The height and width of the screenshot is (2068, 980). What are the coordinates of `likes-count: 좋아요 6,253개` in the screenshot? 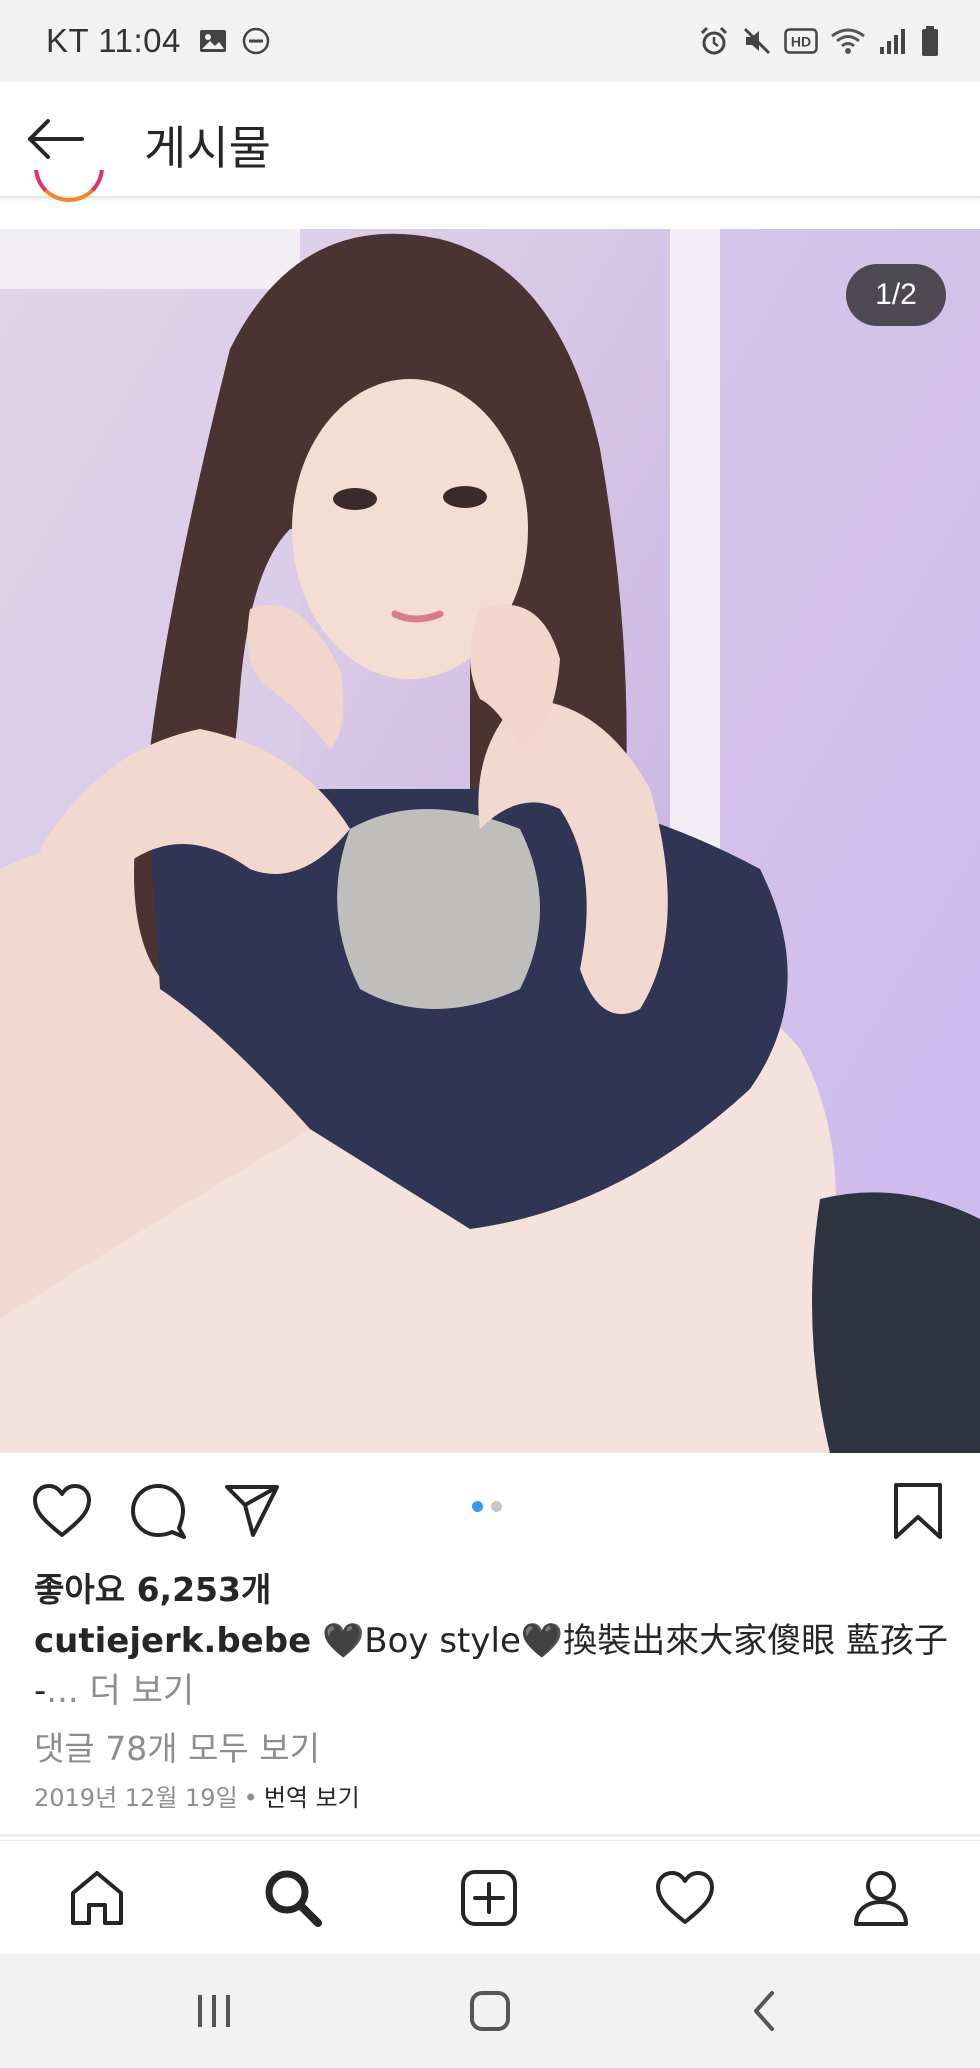 It's located at (152, 1587).